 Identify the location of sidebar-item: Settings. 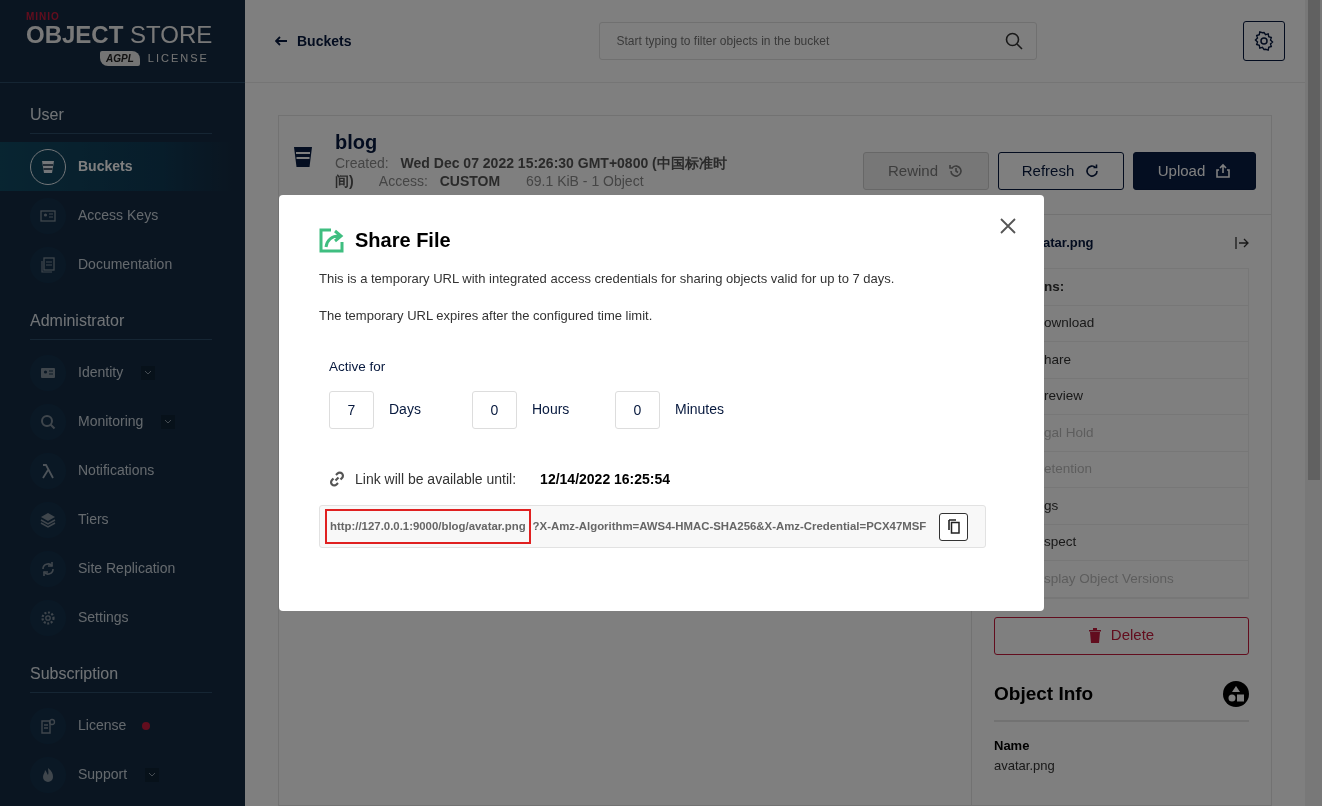
(116, 617).